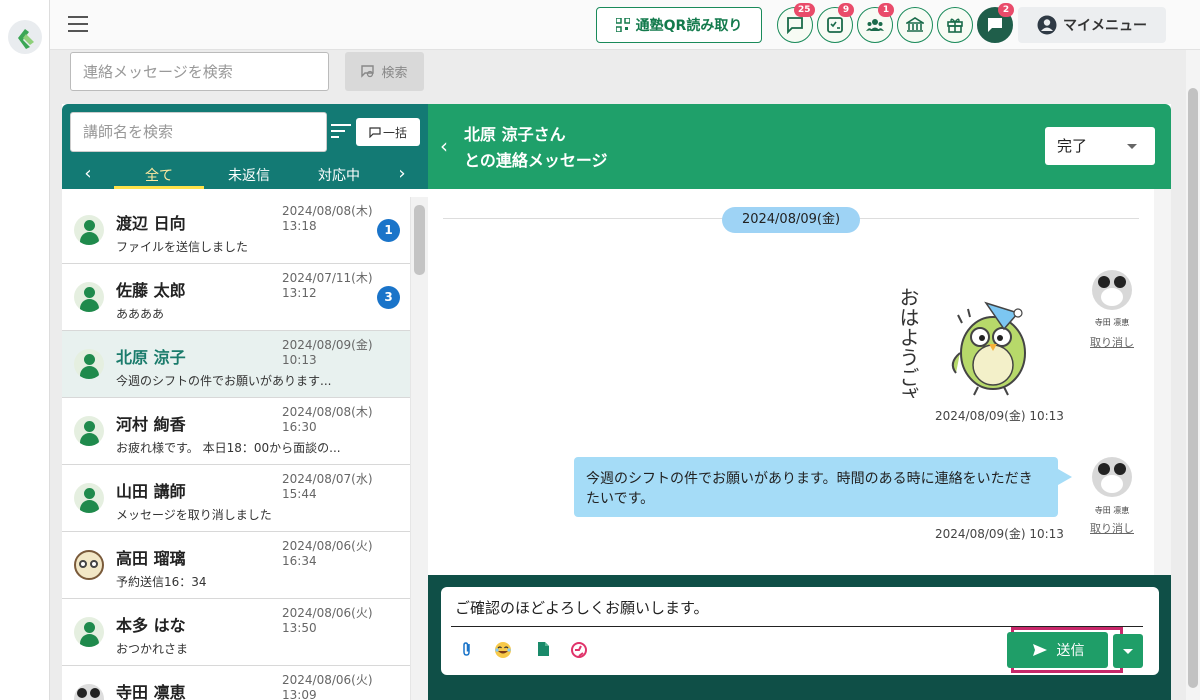 The width and height of the screenshot is (1200, 700). Describe the element at coordinates (152, 649) in the screenshot. I see `item-preview: おつかれさま` at that location.